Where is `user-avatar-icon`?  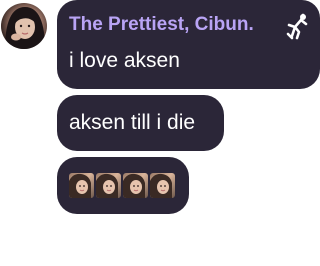 user-avatar-icon is located at coordinates (25, 28).